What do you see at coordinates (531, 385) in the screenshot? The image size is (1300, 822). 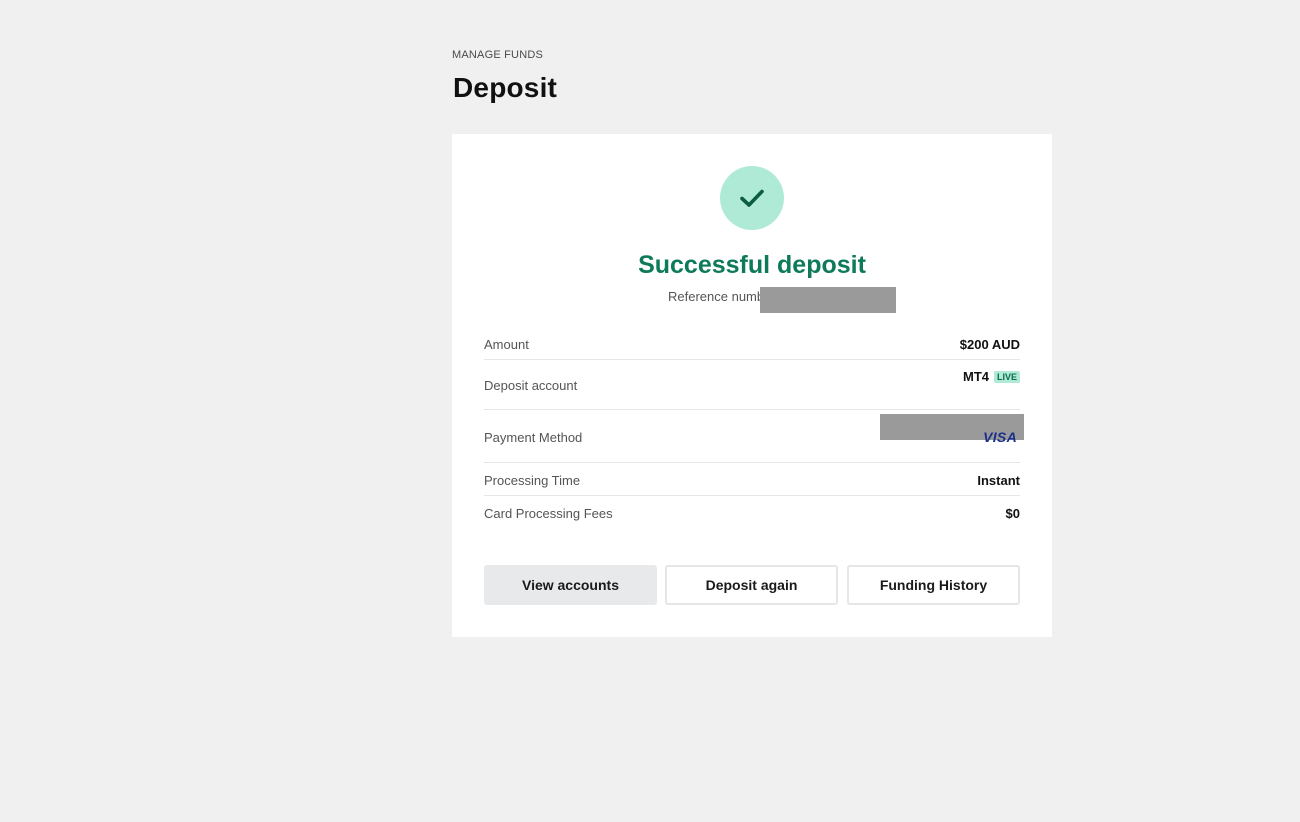 I see `deposit-account-label: Deposit account` at bounding box center [531, 385].